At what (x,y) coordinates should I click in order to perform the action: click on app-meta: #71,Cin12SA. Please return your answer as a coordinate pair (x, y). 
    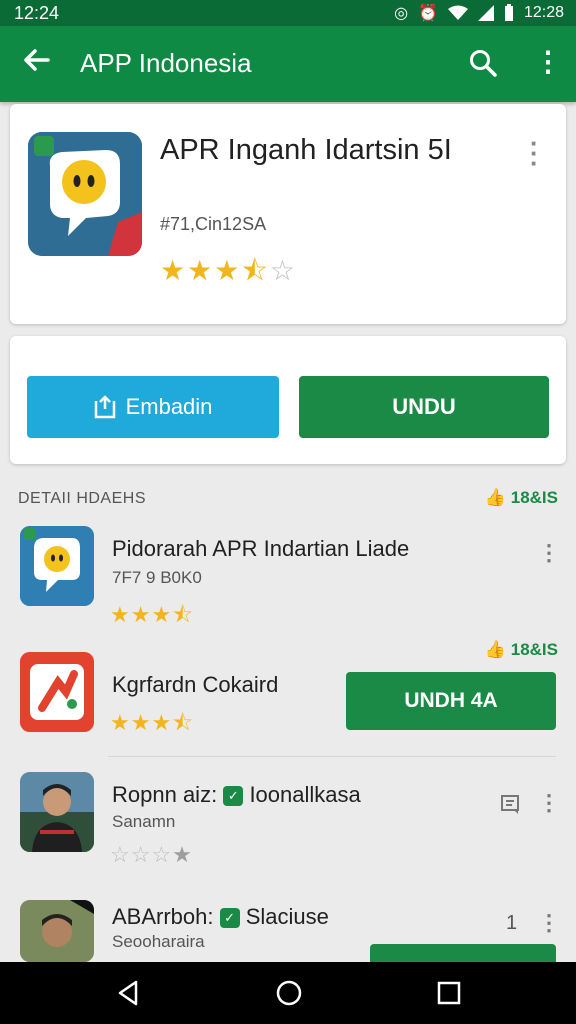
    Looking at the image, I should click on (213, 224).